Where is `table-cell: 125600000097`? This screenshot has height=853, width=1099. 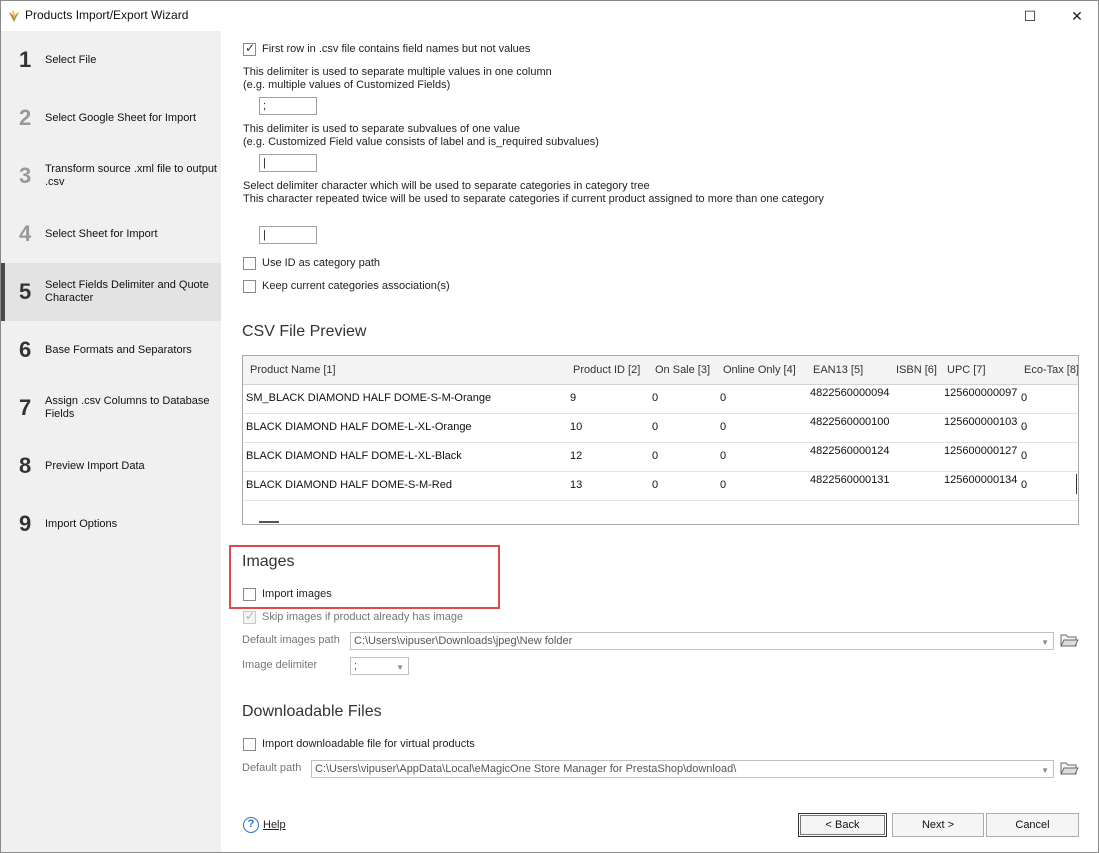
table-cell: 125600000097 is located at coordinates (981, 393).